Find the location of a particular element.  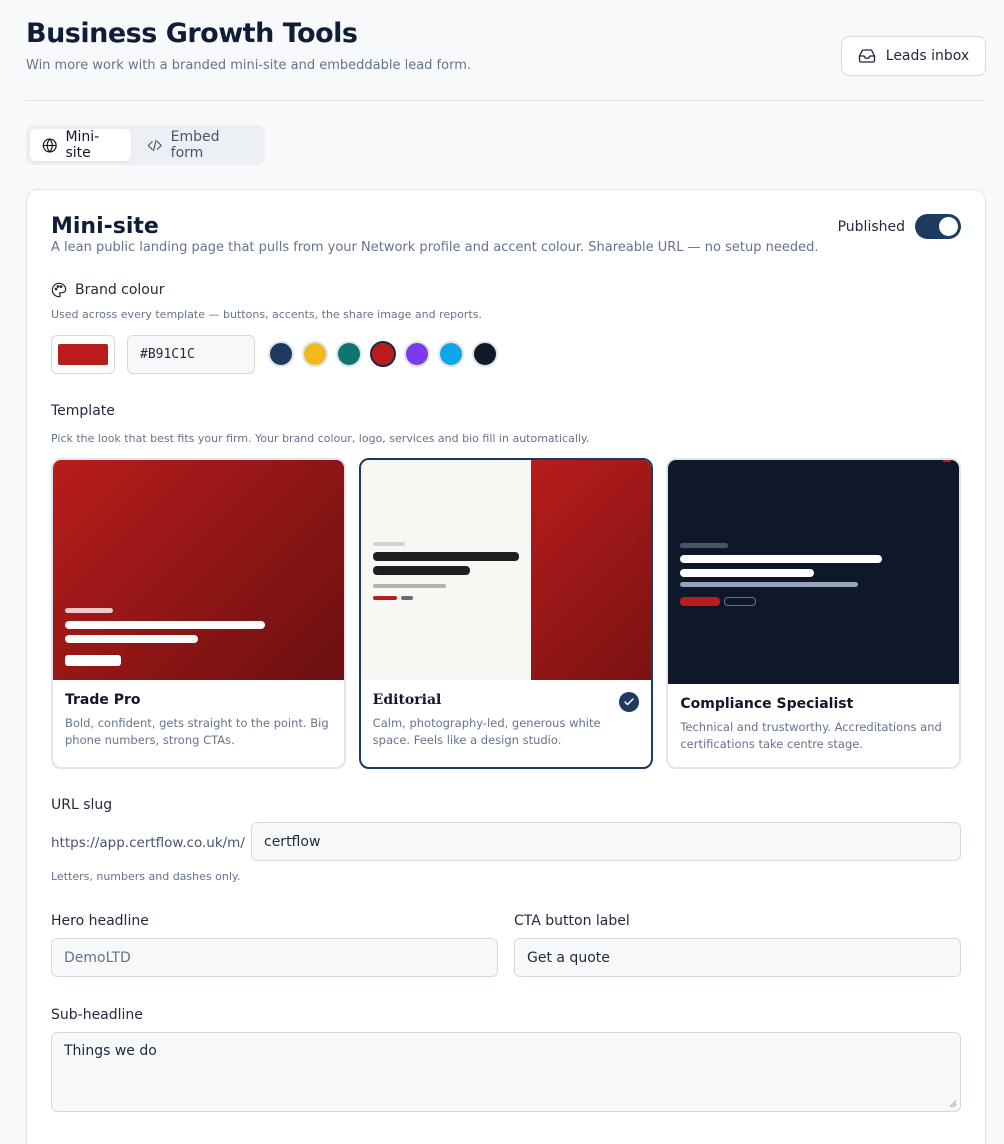

tab-embed-form-label: Embed form is located at coordinates (195, 145).